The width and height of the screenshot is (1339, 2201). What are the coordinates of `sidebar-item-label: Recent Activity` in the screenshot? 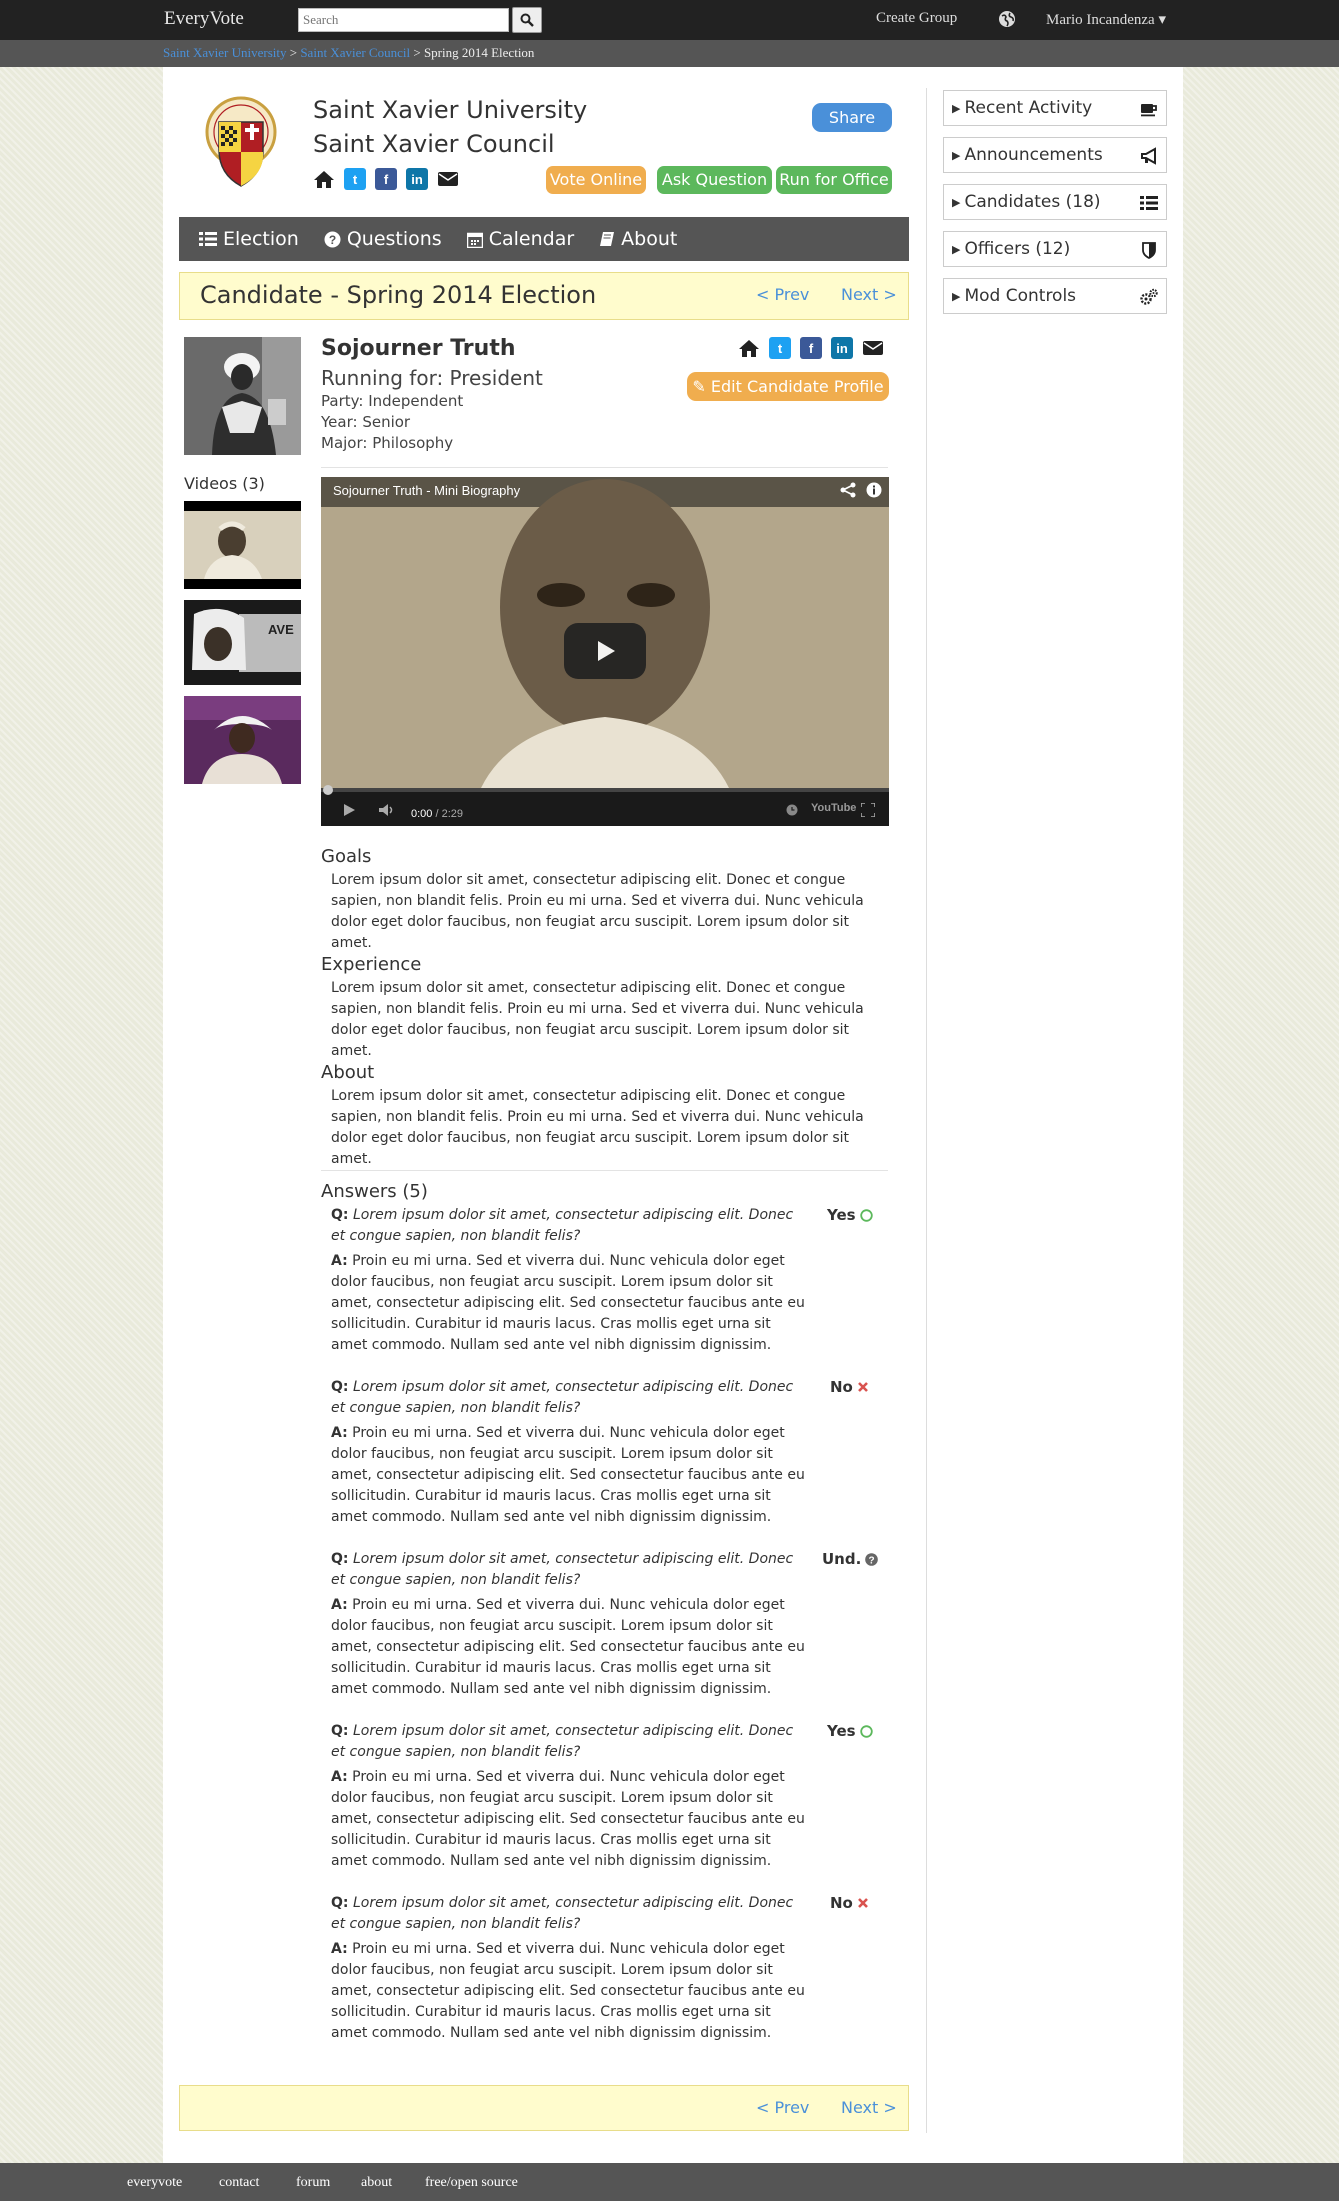 It's located at (1028, 108).